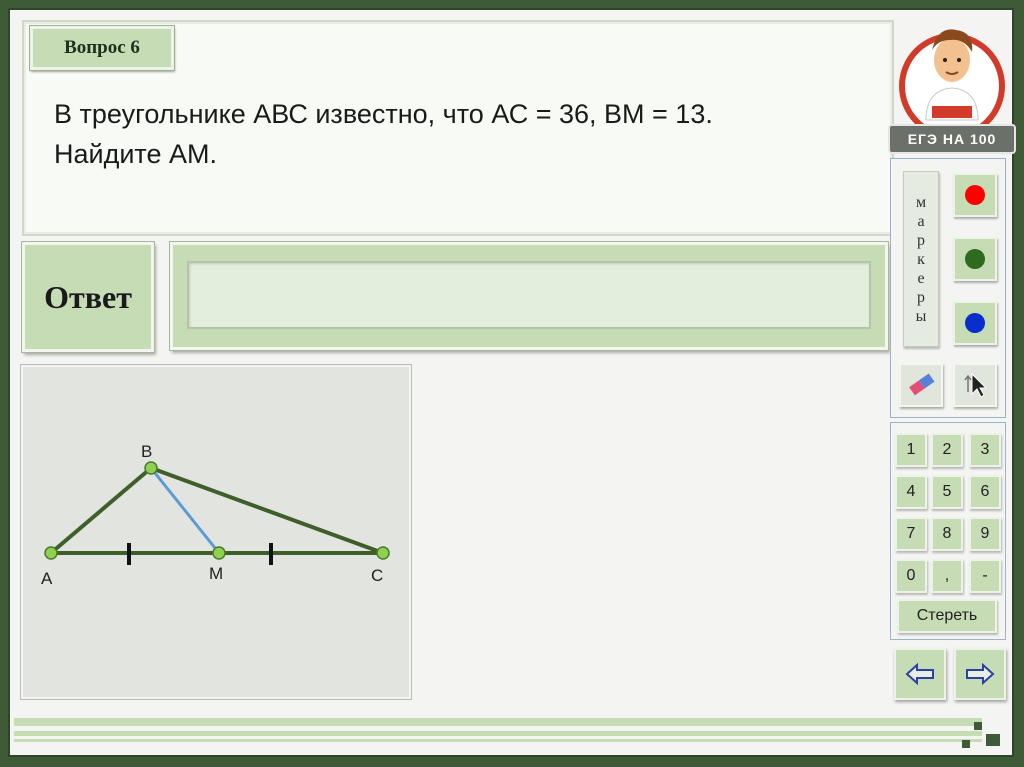  Describe the element at coordinates (948, 288) in the screenshot. I see `tools-panel: м а р к е р ы` at that location.